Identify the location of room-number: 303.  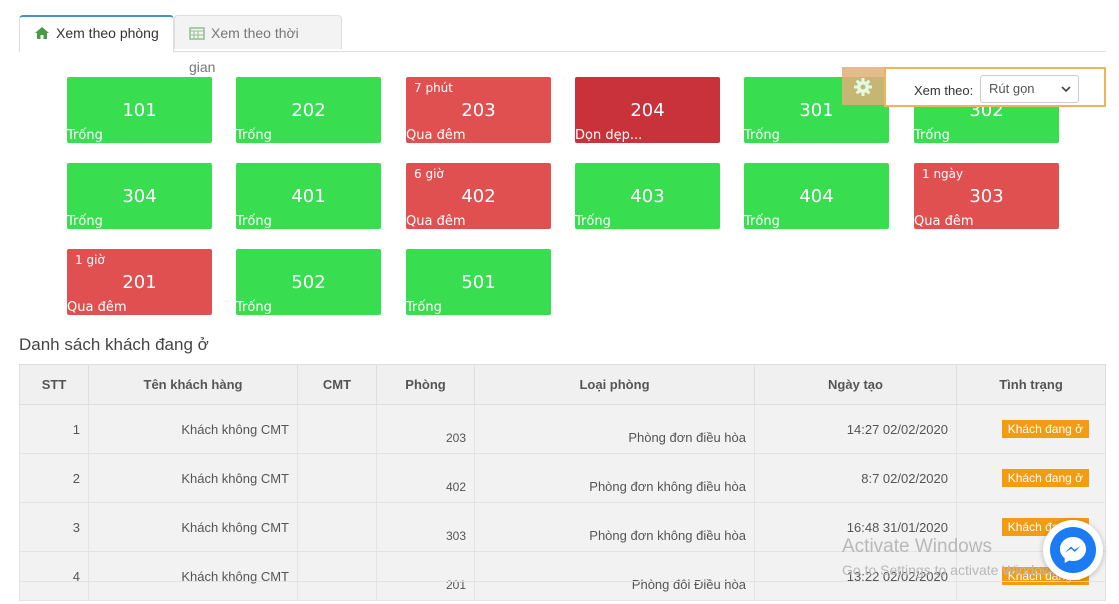
(986, 196).